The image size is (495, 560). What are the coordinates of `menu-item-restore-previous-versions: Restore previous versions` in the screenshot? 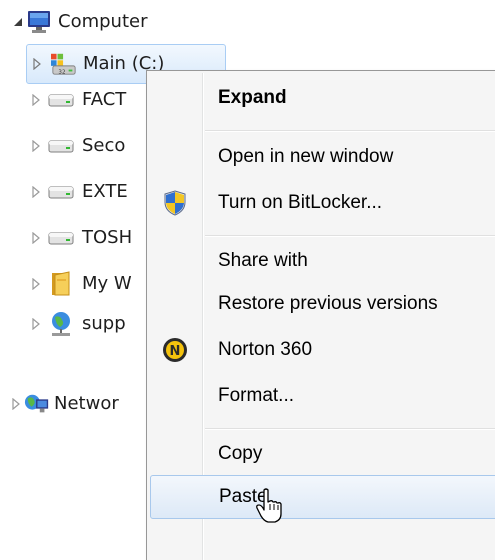 It's located at (322, 304).